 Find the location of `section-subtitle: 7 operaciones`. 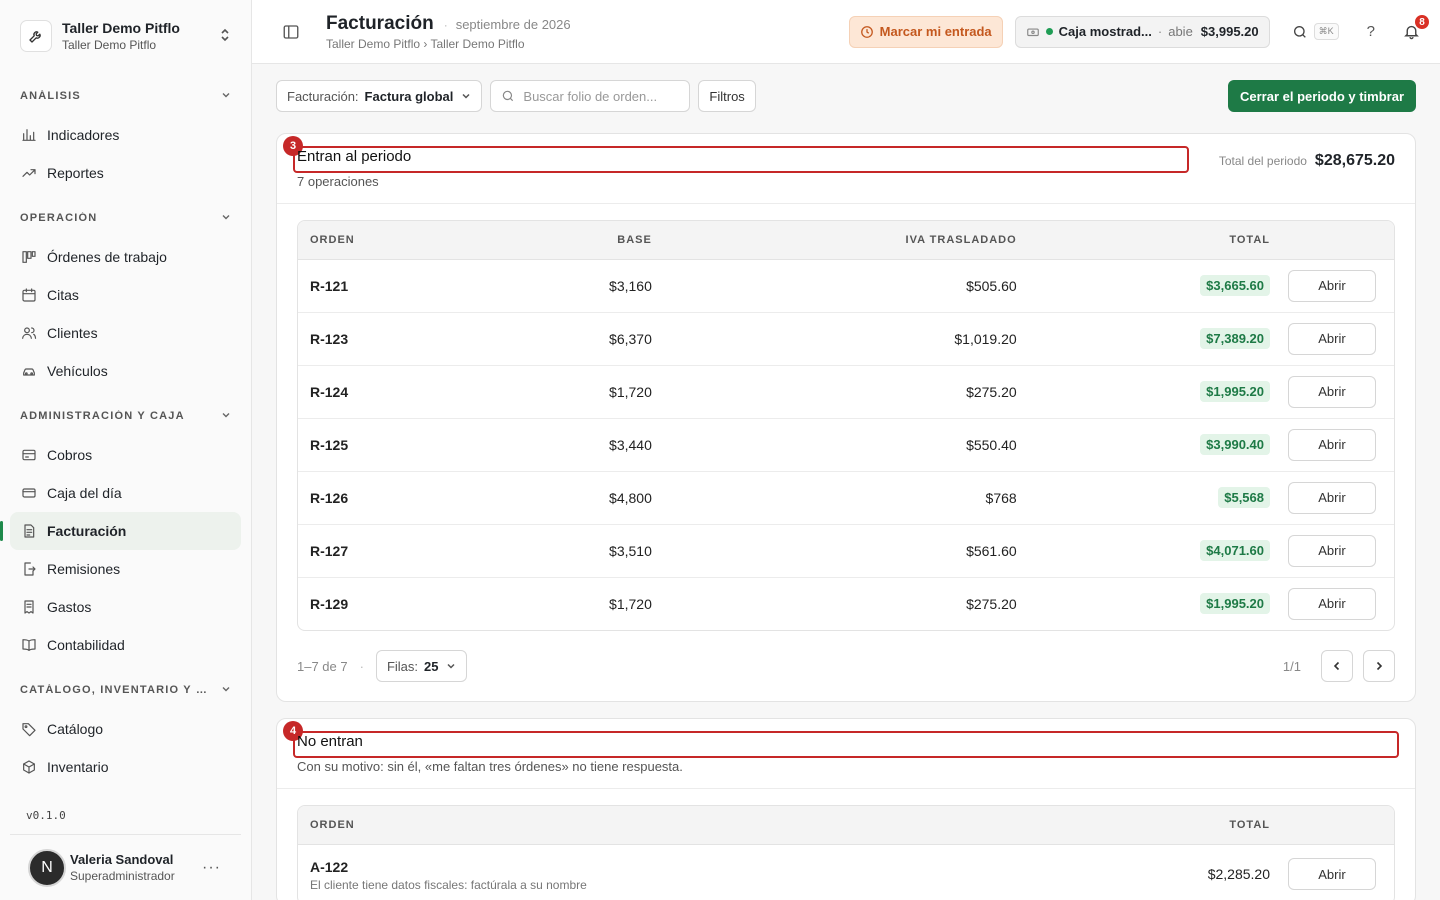

section-subtitle: 7 operaciones is located at coordinates (338, 181).